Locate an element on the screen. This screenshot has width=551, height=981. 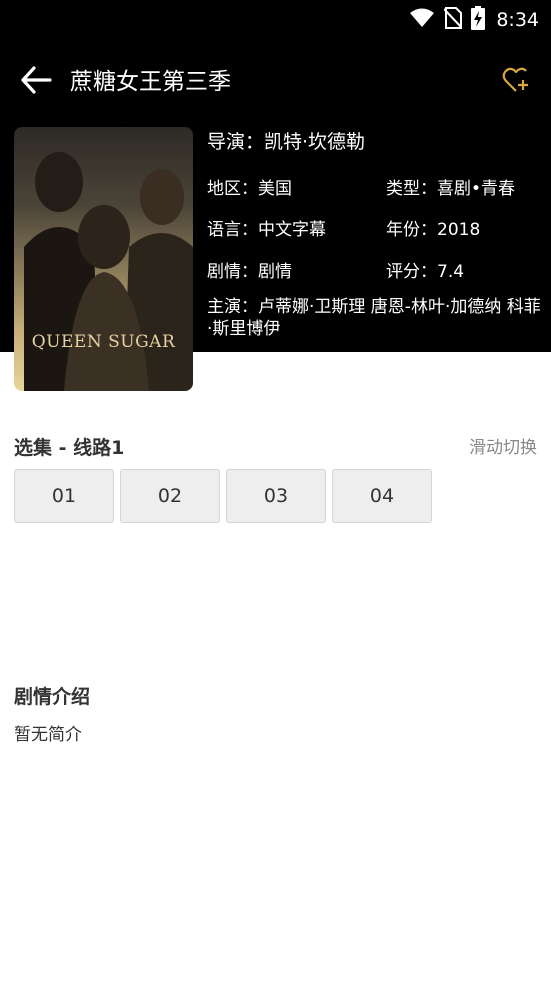
status-icons: 8:34 is located at coordinates (474, 20).